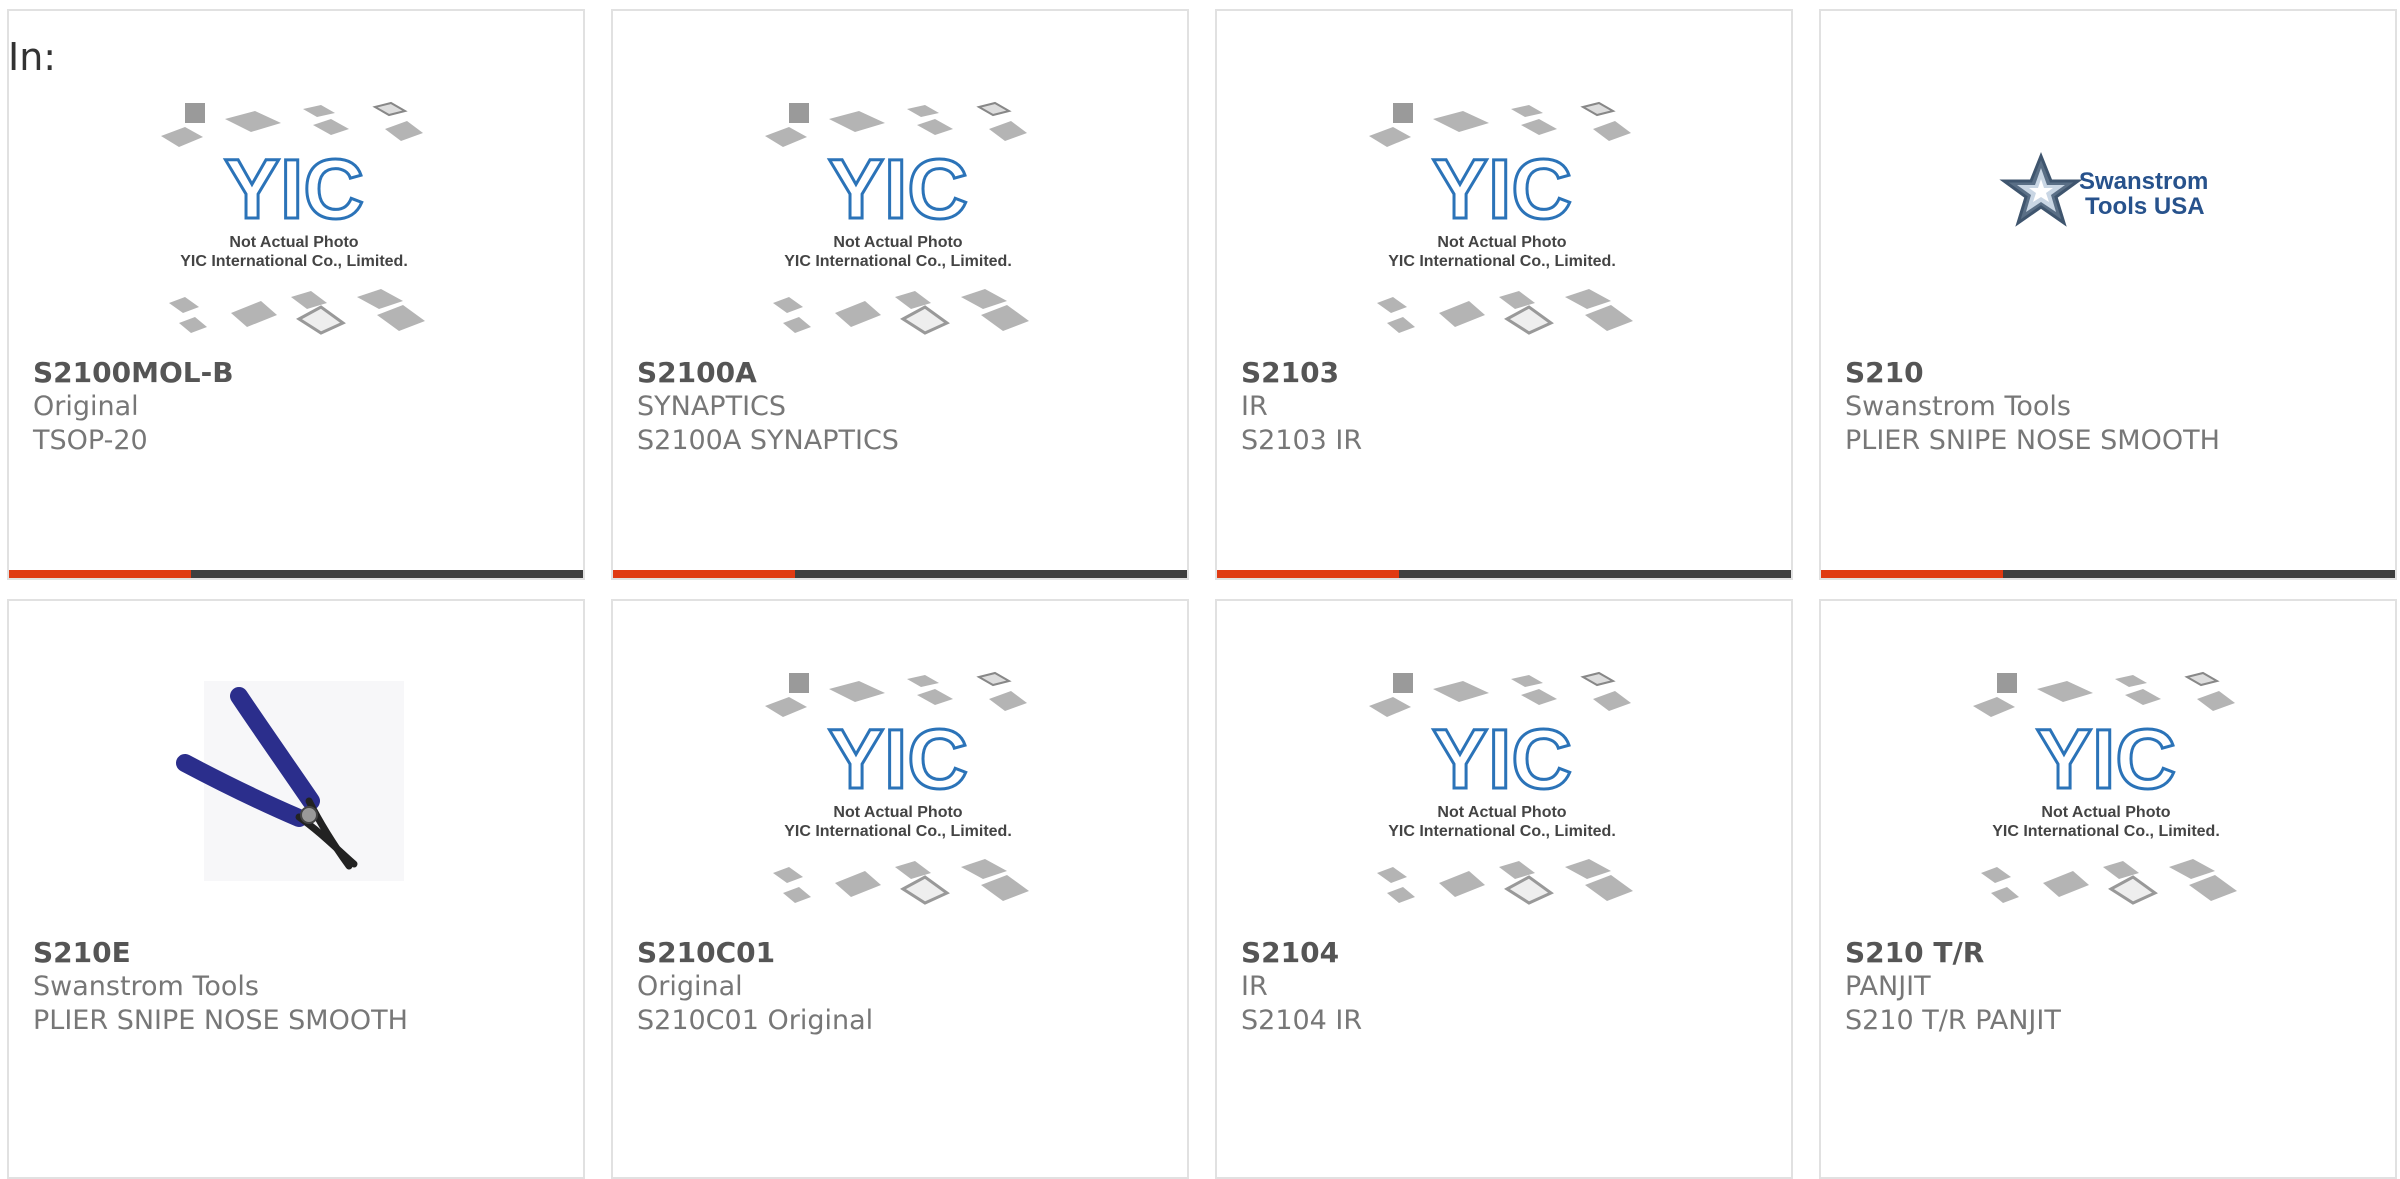 The image size is (2400, 1179). What do you see at coordinates (1888, 986) in the screenshot?
I see `product-manufacturer: PANJIT` at bounding box center [1888, 986].